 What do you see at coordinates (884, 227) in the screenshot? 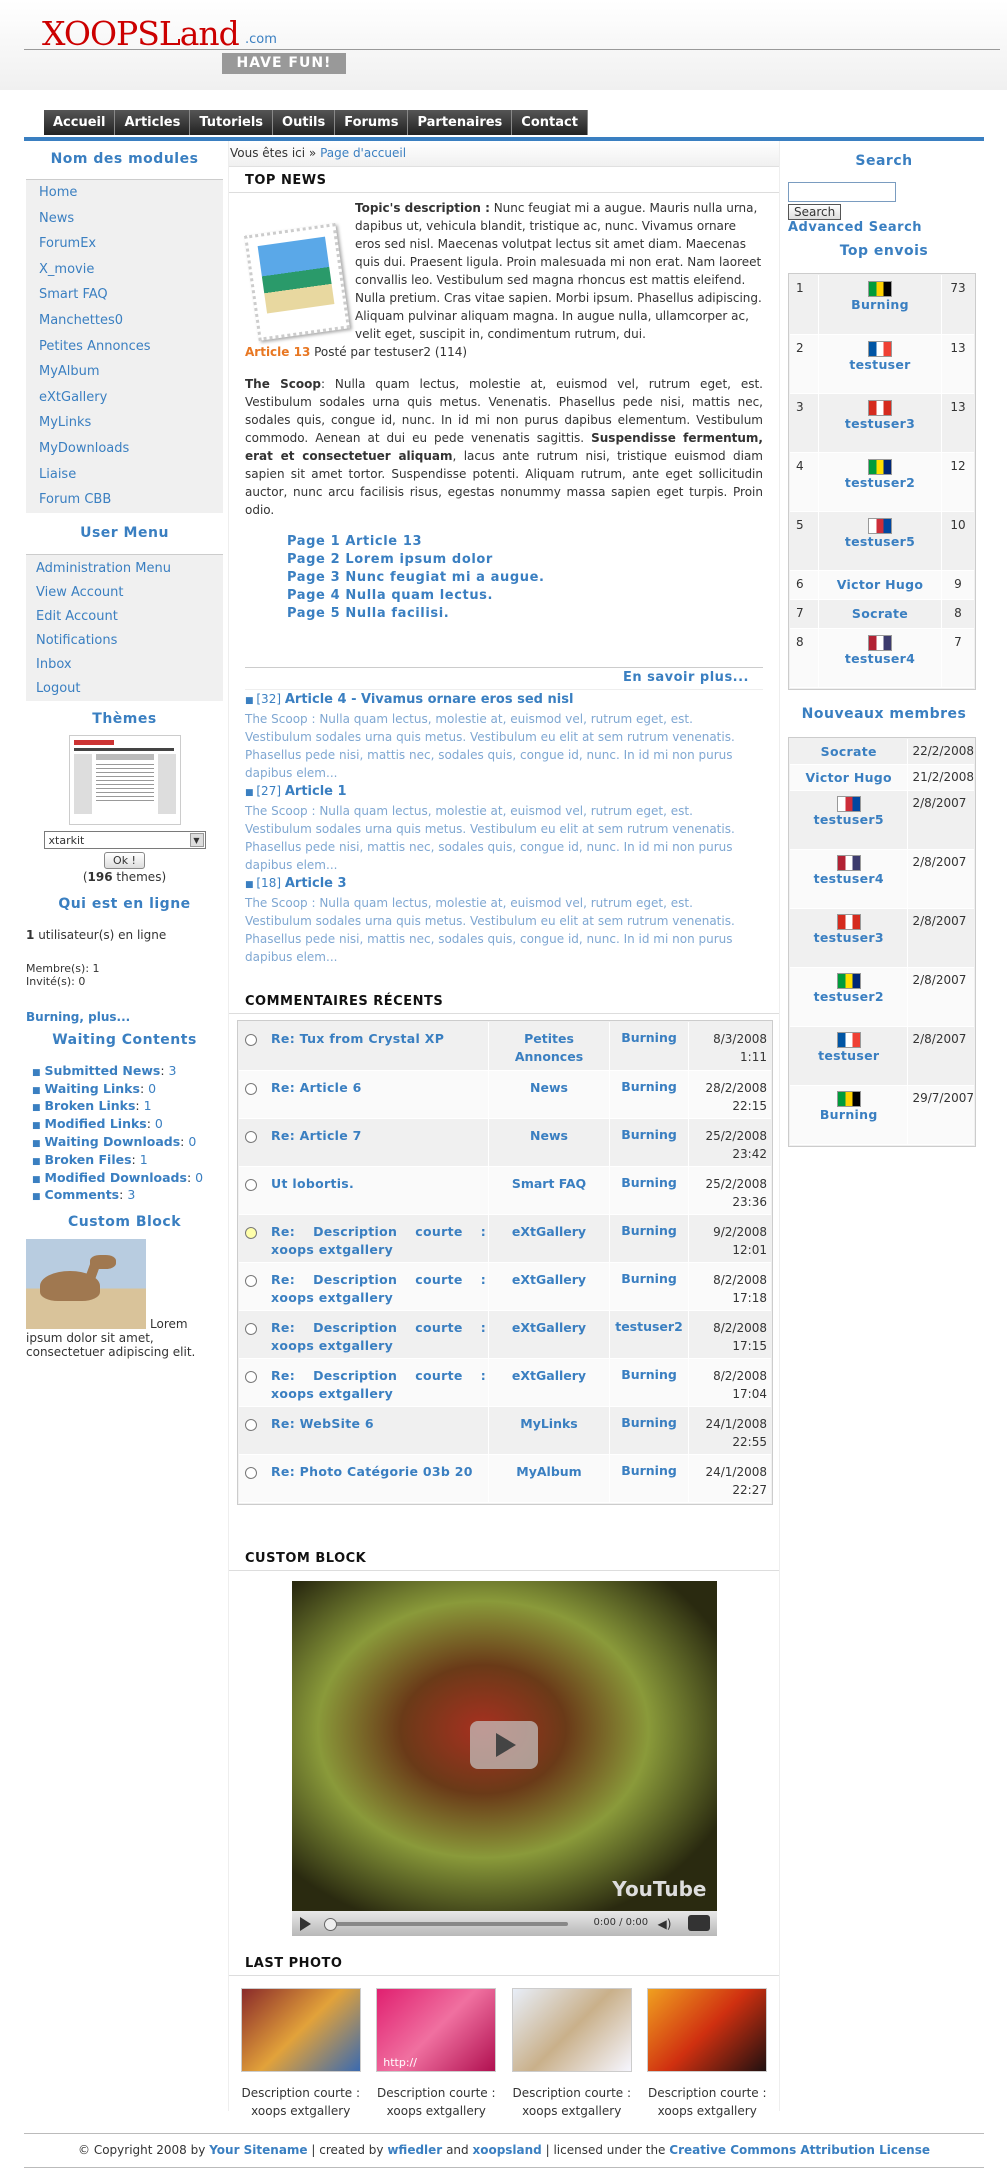
I see `advanced-search-link: Advanced Search` at bounding box center [884, 227].